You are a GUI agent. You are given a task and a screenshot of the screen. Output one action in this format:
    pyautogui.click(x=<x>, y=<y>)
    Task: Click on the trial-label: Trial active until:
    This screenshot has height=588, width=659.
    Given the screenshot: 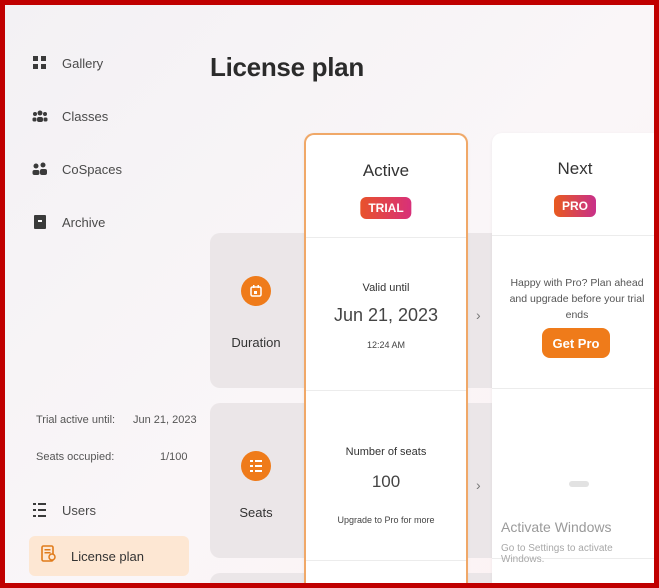 What is the action you would take?
    pyautogui.click(x=76, y=420)
    